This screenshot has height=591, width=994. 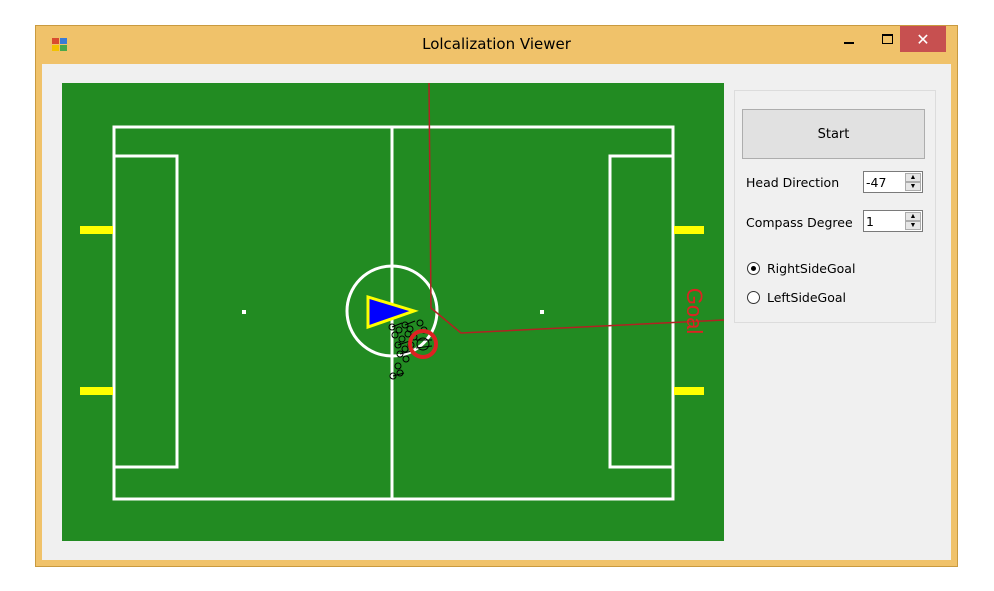 What do you see at coordinates (793, 182) in the screenshot?
I see `head-direction-label: Head Direction` at bounding box center [793, 182].